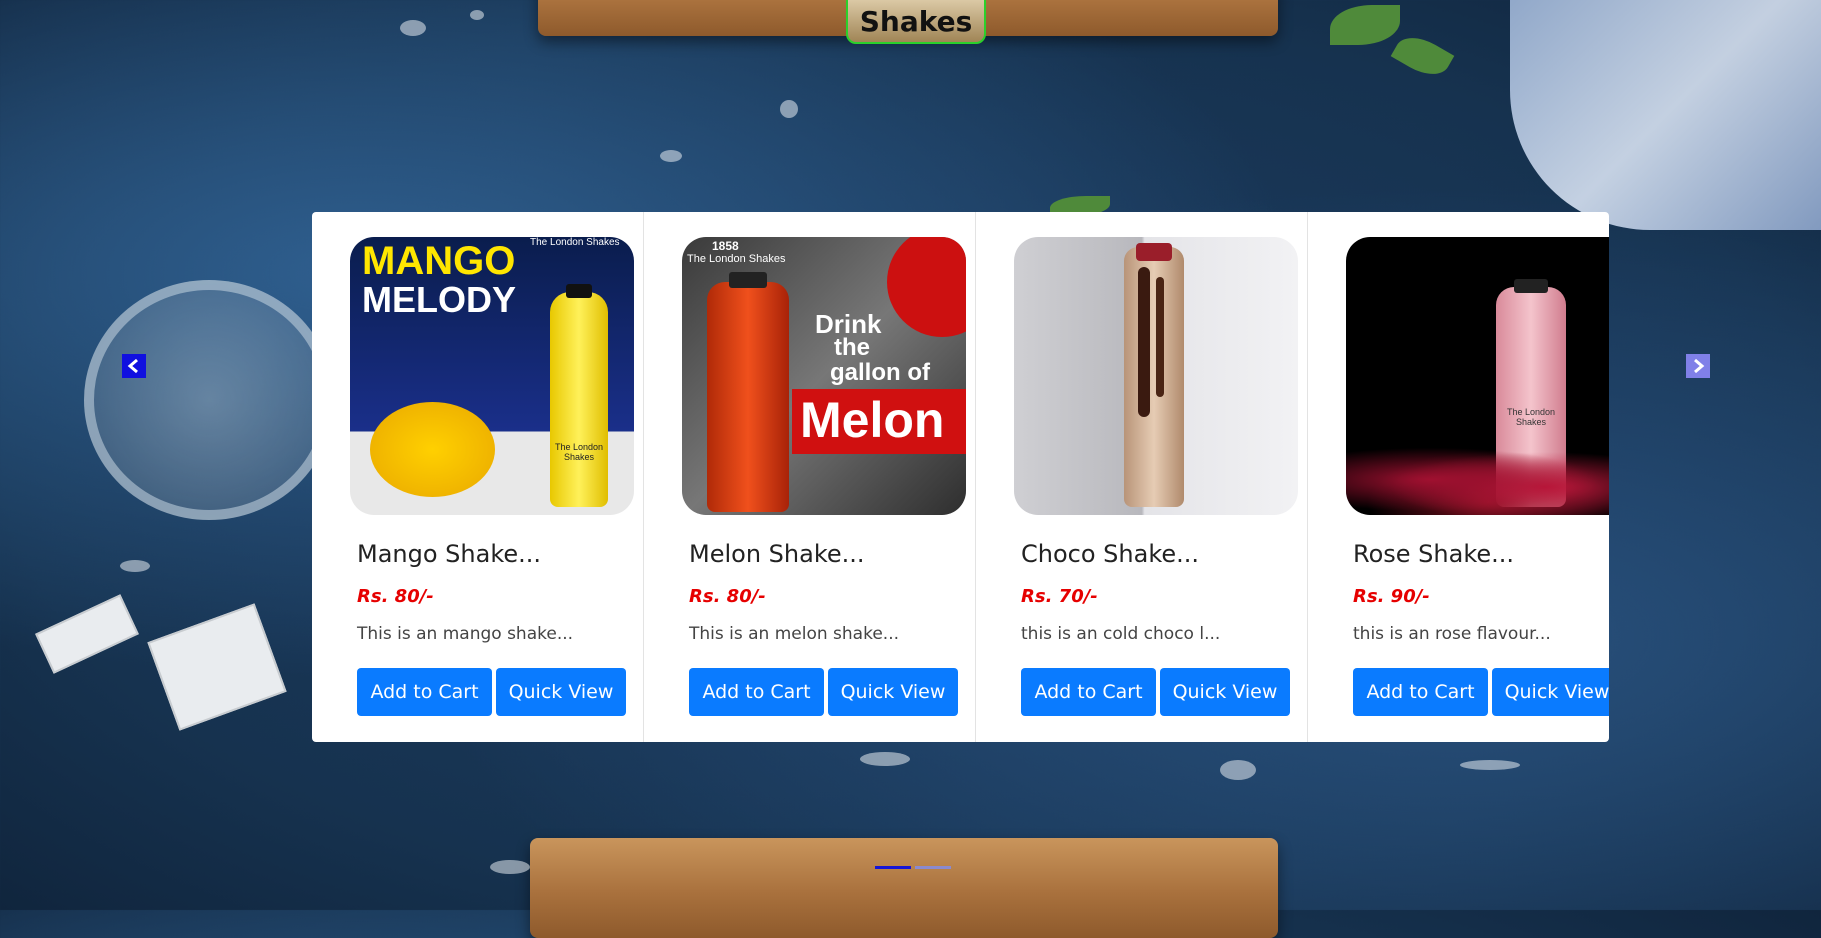 Image resolution: width=1821 pixels, height=938 pixels. Describe the element at coordinates (880, 372) in the screenshot. I see `image-text: gallon of` at that location.